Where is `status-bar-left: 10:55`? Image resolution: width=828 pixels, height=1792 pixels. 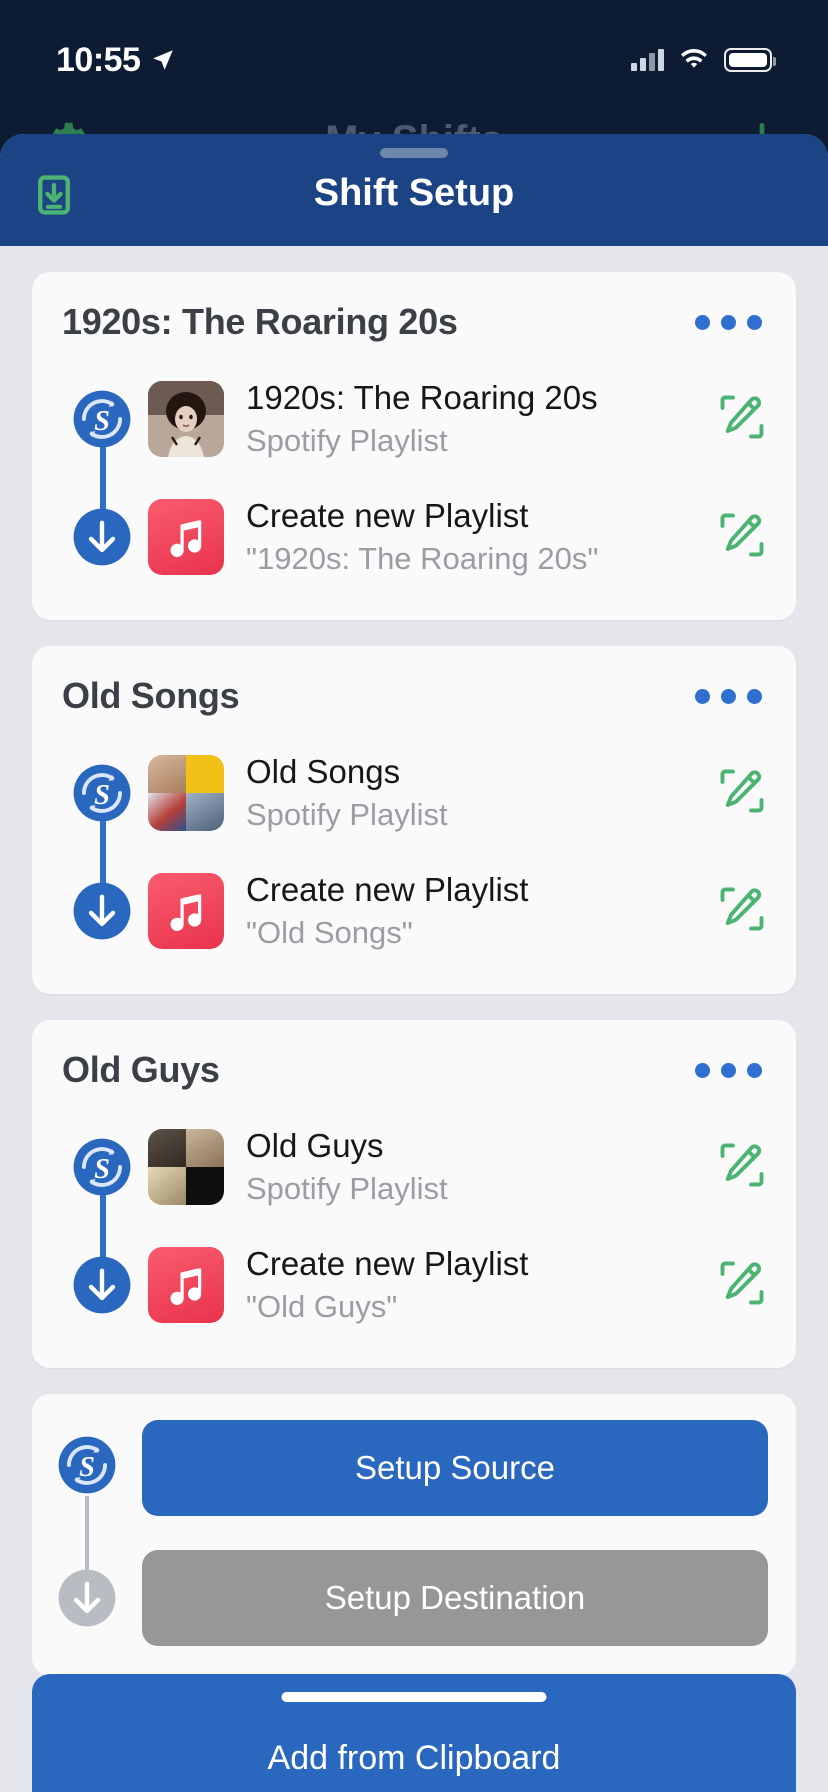
status-bar-left: 10:55 is located at coordinates (116, 60).